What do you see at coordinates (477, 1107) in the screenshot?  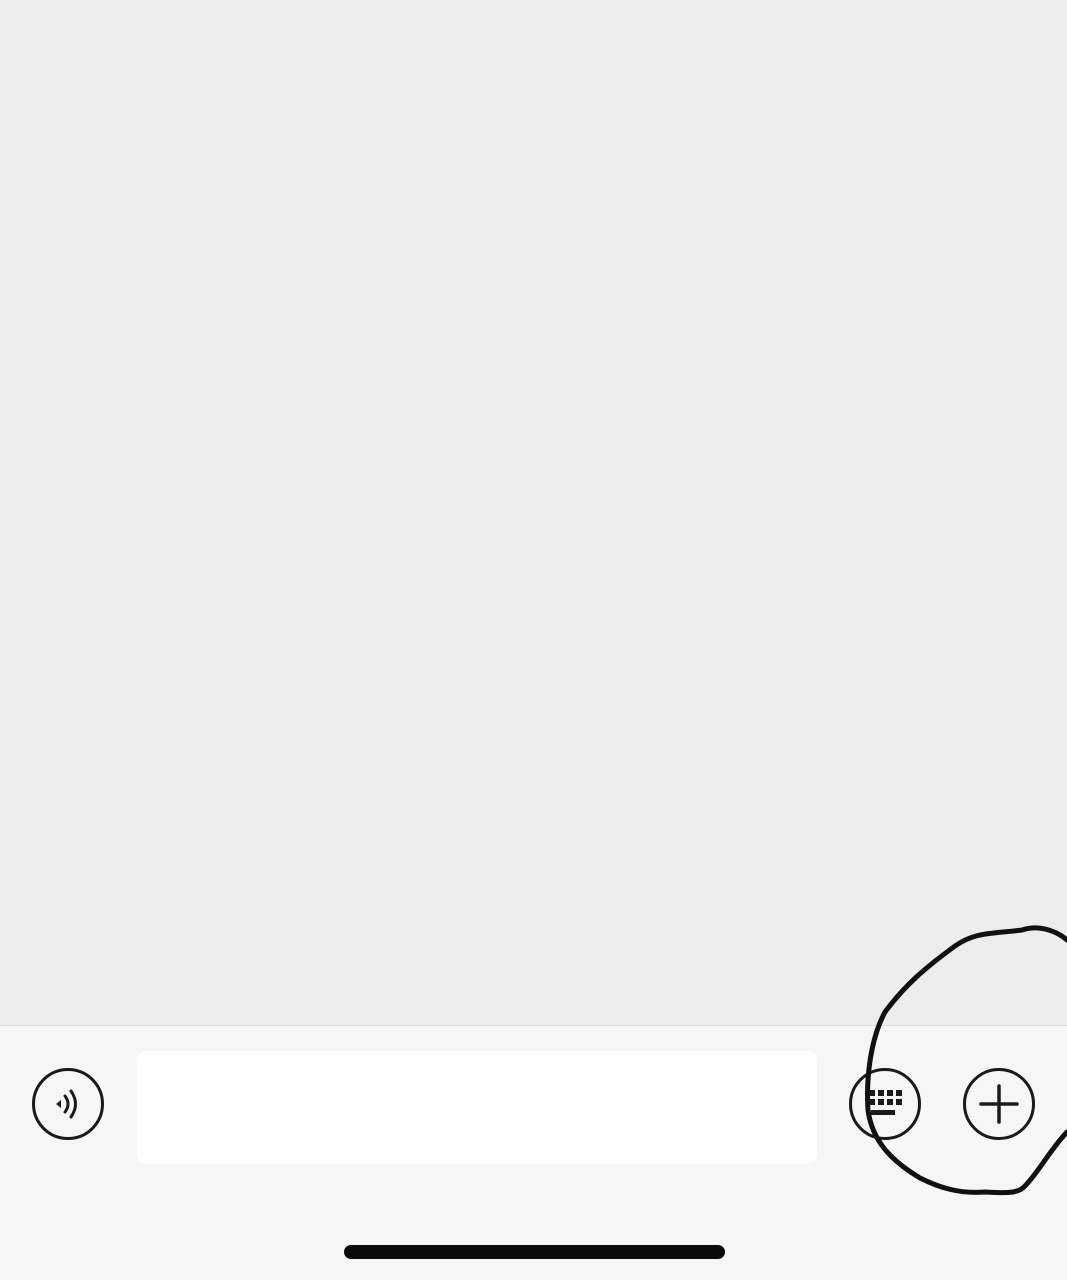 I see `message-input` at bounding box center [477, 1107].